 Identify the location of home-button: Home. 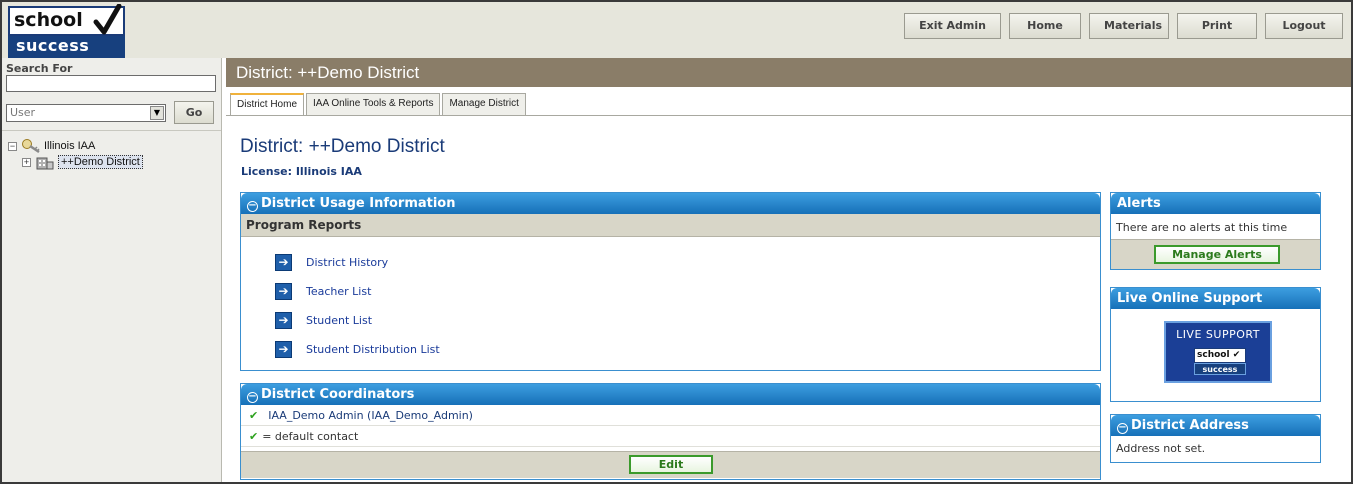
(1045, 26).